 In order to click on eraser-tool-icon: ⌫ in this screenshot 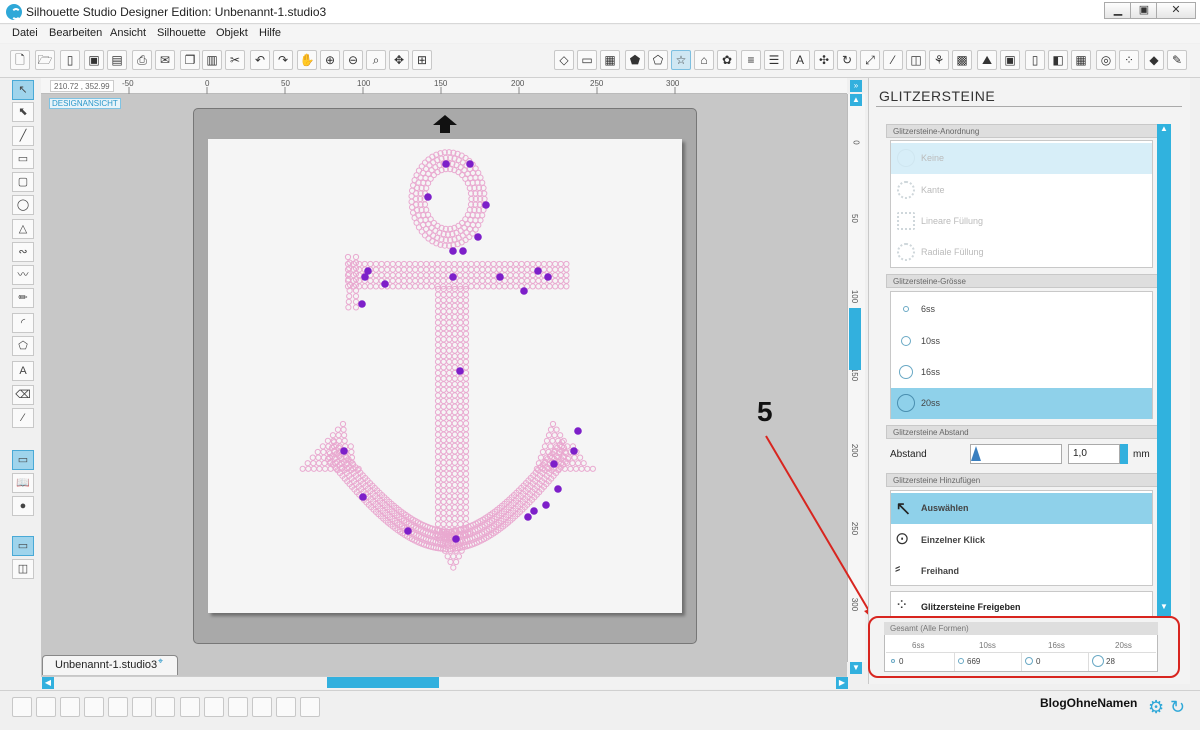, I will do `click(23, 395)`.